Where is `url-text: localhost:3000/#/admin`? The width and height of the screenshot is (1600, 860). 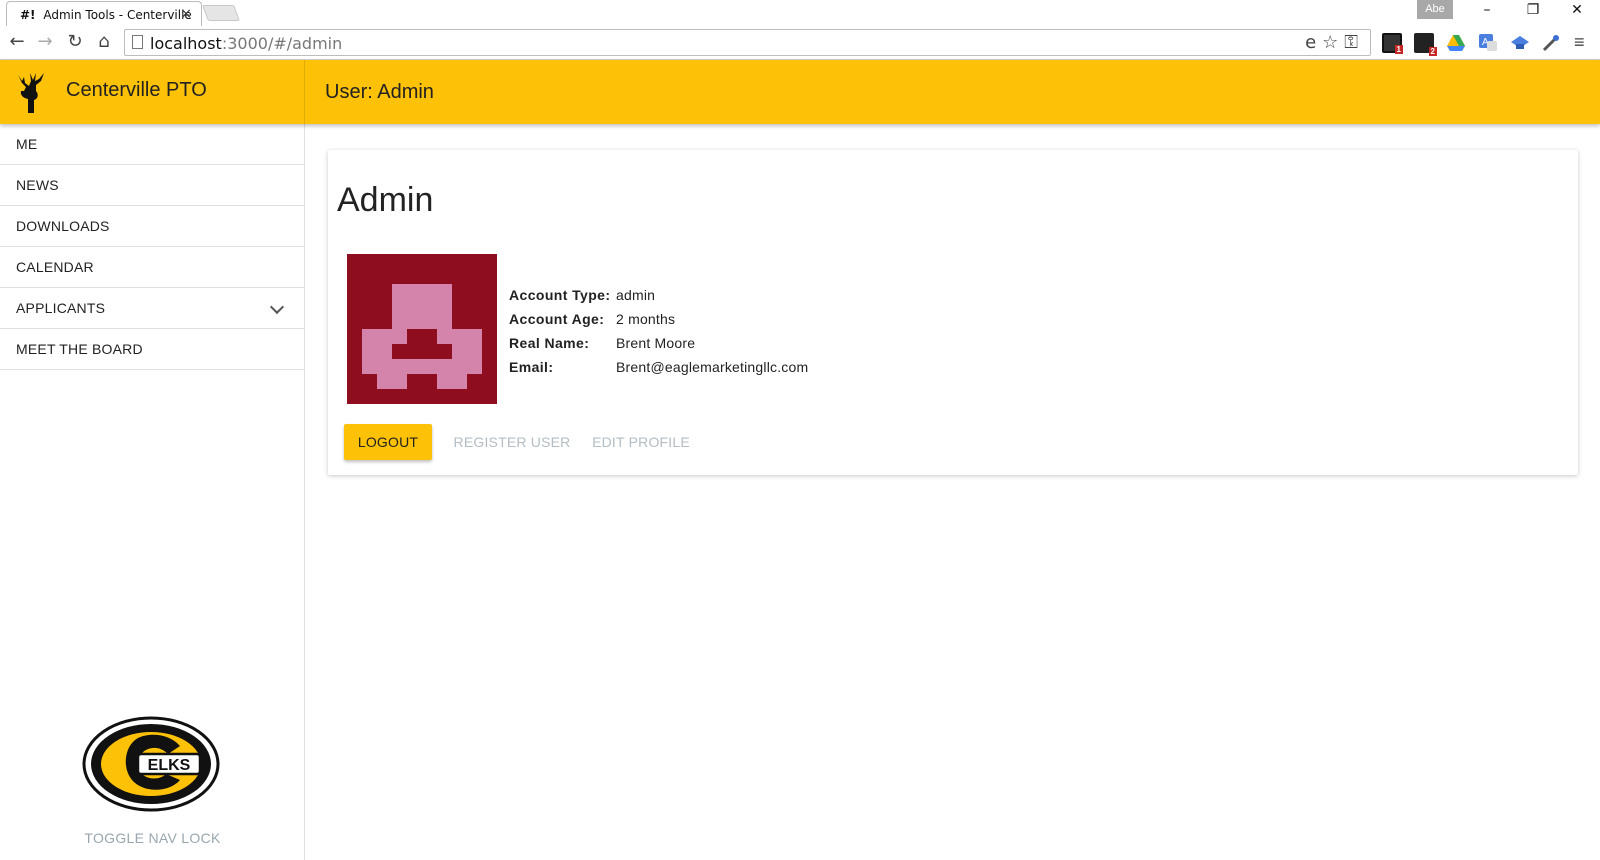 url-text: localhost:3000/#/admin is located at coordinates (246, 43).